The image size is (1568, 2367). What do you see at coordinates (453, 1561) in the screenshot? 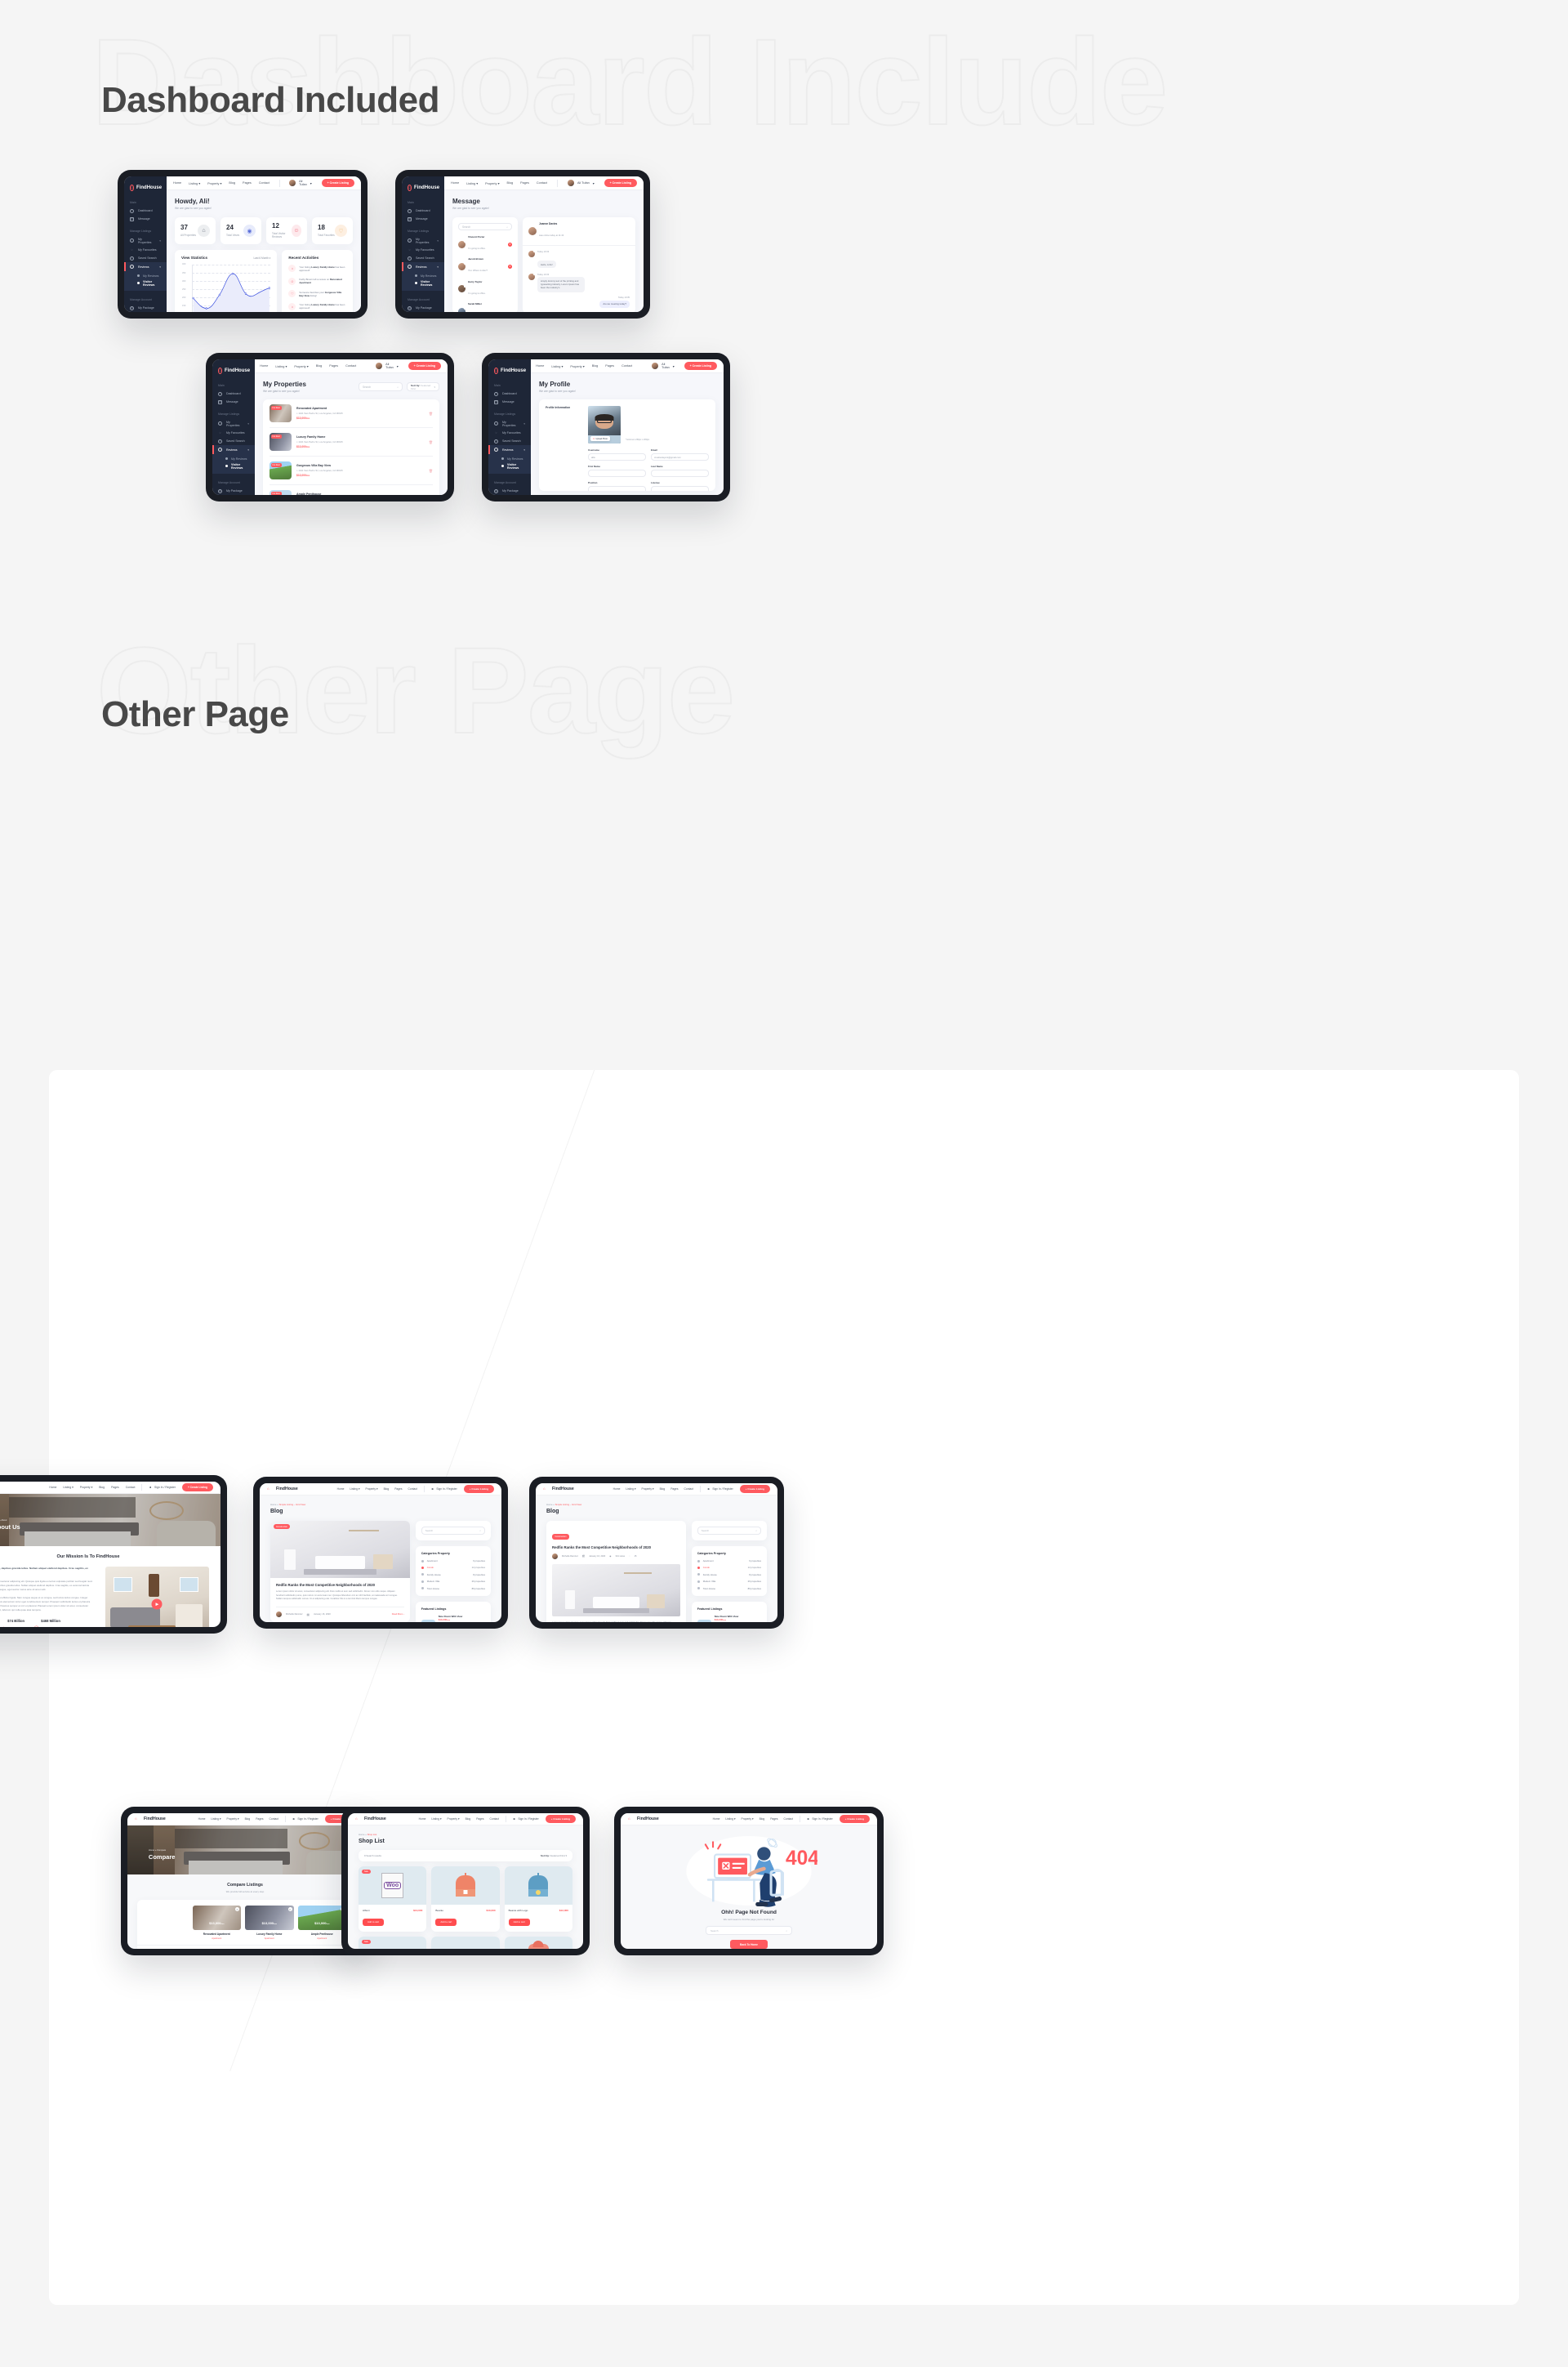
I see `category-item: Apartment 6 properties` at bounding box center [453, 1561].